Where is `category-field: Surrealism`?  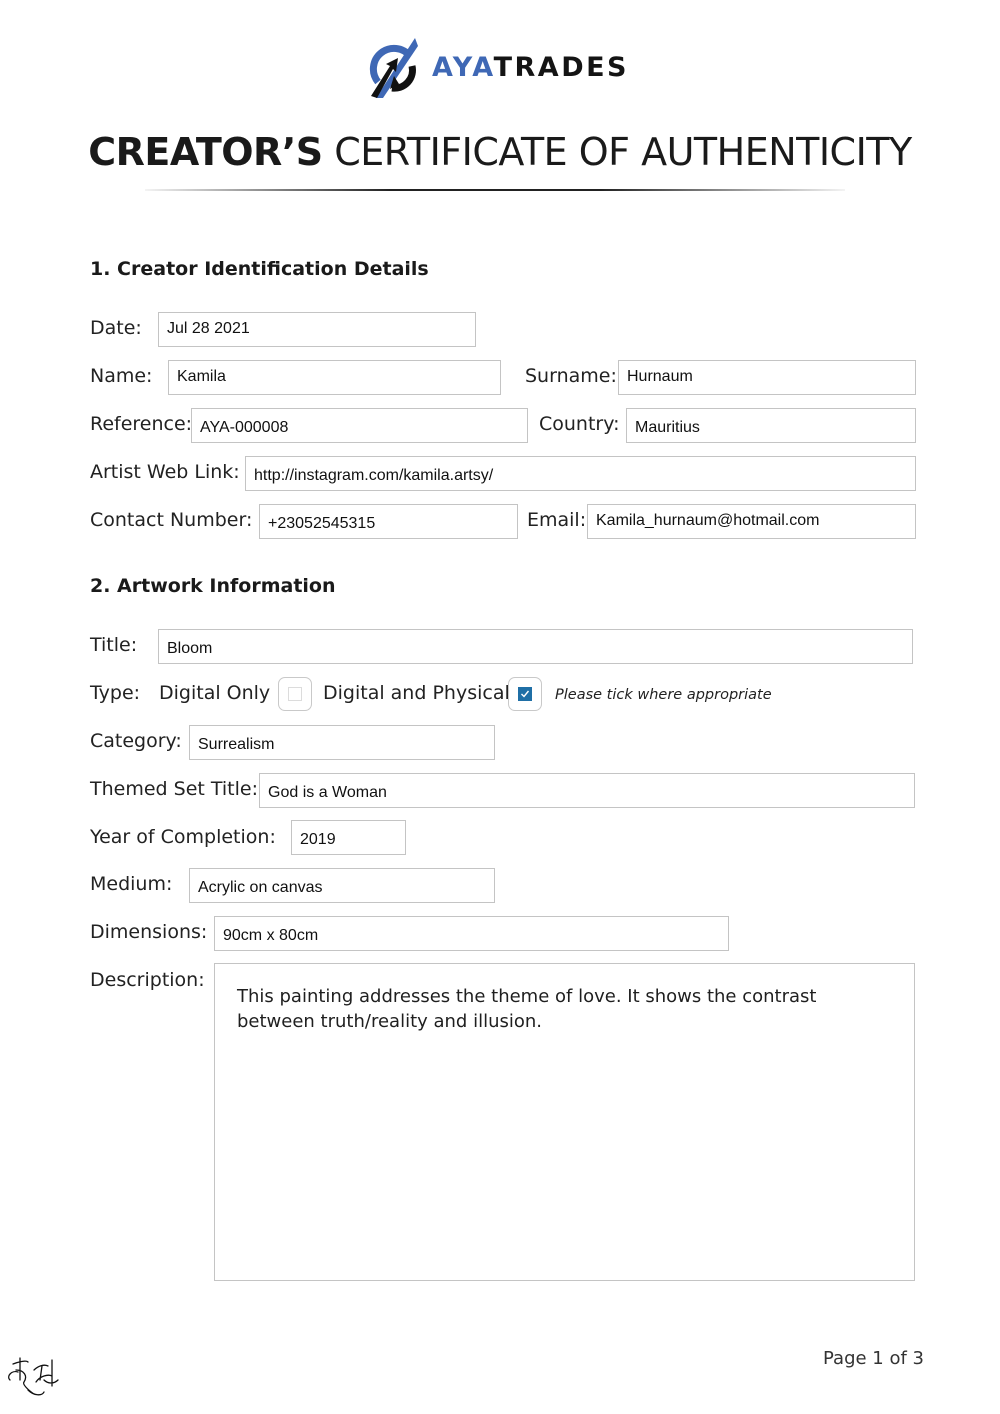 category-field: Surrealism is located at coordinates (342, 742).